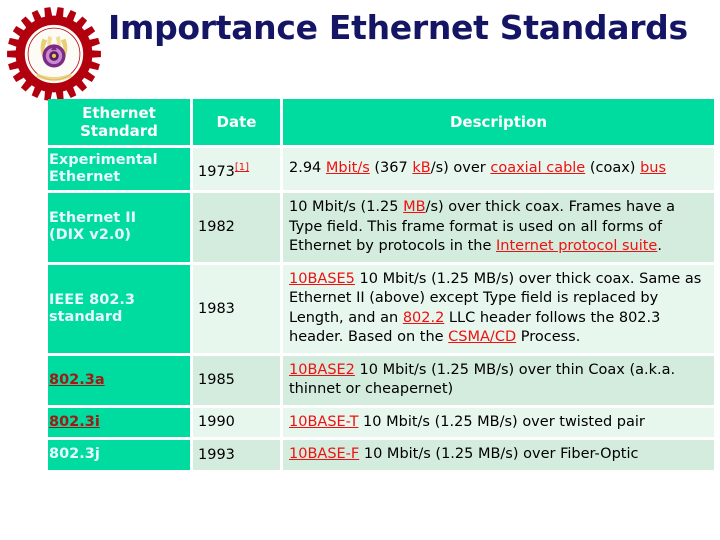 The image size is (720, 540). I want to click on date-value: 1982, so click(216, 227).